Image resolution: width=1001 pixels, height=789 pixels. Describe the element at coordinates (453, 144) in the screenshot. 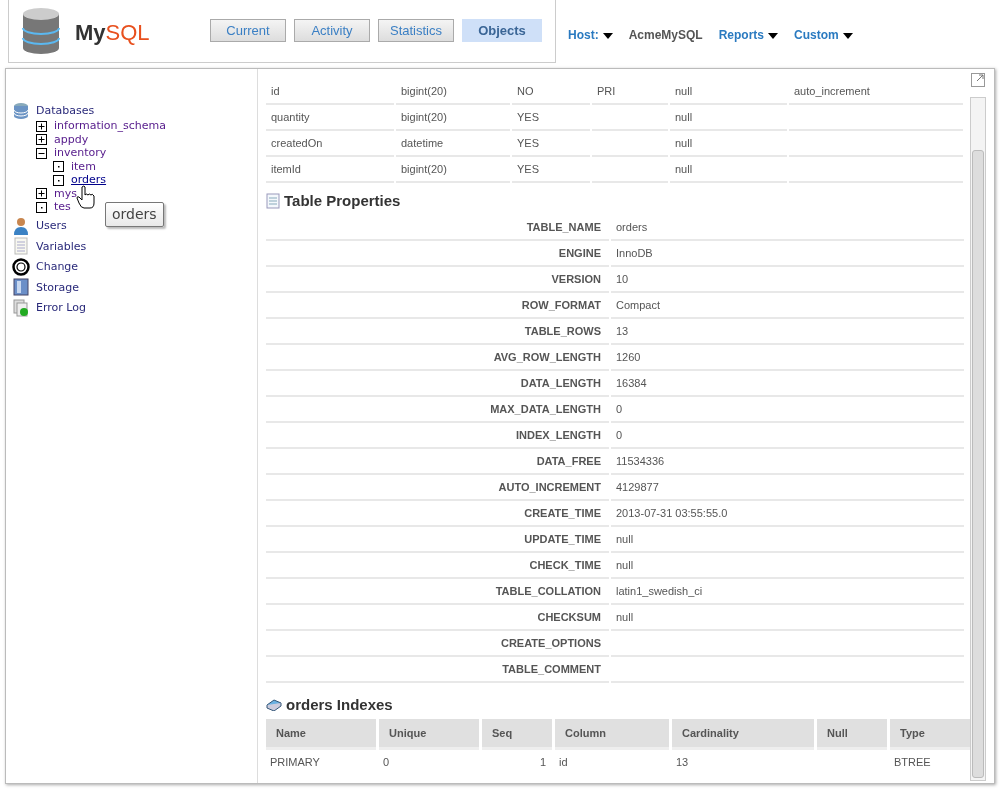

I see `table-cell: datetime` at that location.